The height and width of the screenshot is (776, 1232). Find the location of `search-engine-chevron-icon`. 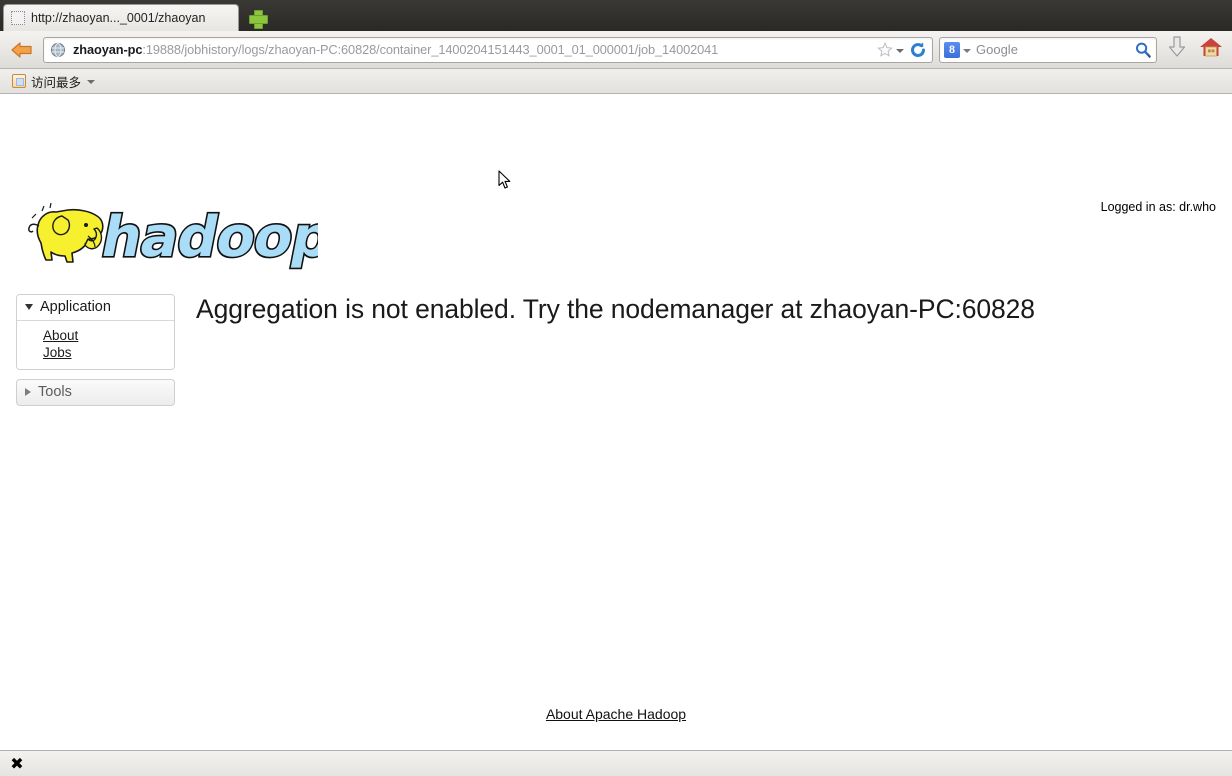

search-engine-chevron-icon is located at coordinates (966, 50).